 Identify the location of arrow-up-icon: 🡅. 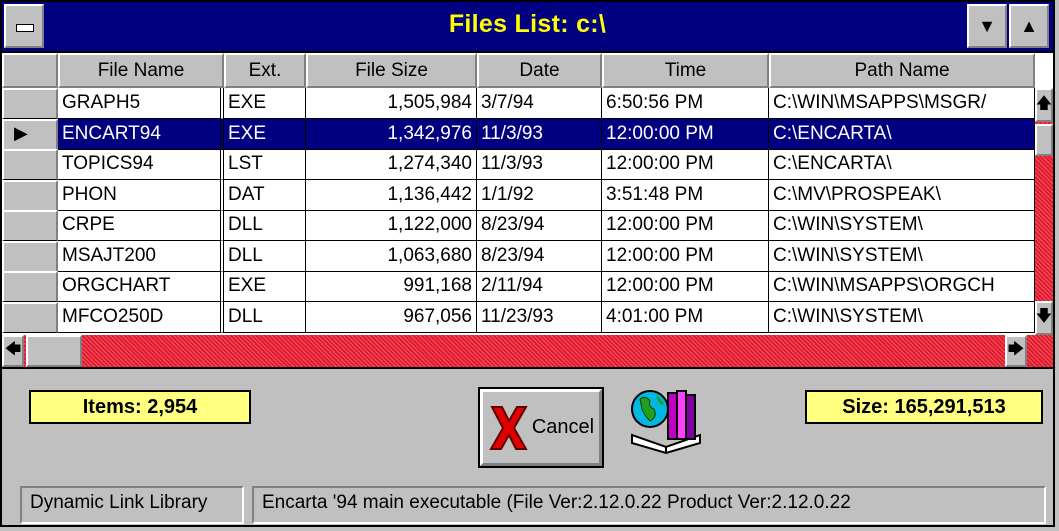
(1044, 103).